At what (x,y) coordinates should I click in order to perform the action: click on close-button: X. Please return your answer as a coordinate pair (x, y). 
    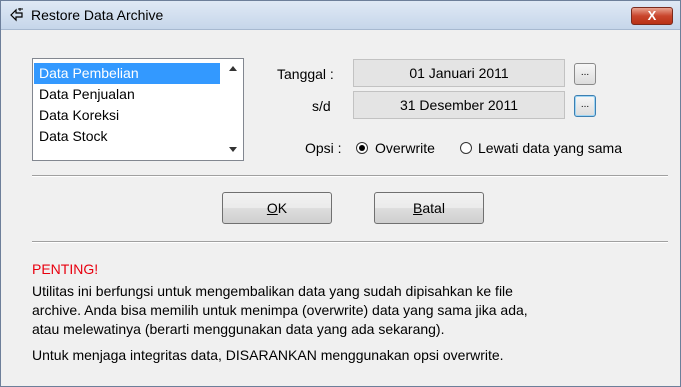
    Looking at the image, I should click on (652, 16).